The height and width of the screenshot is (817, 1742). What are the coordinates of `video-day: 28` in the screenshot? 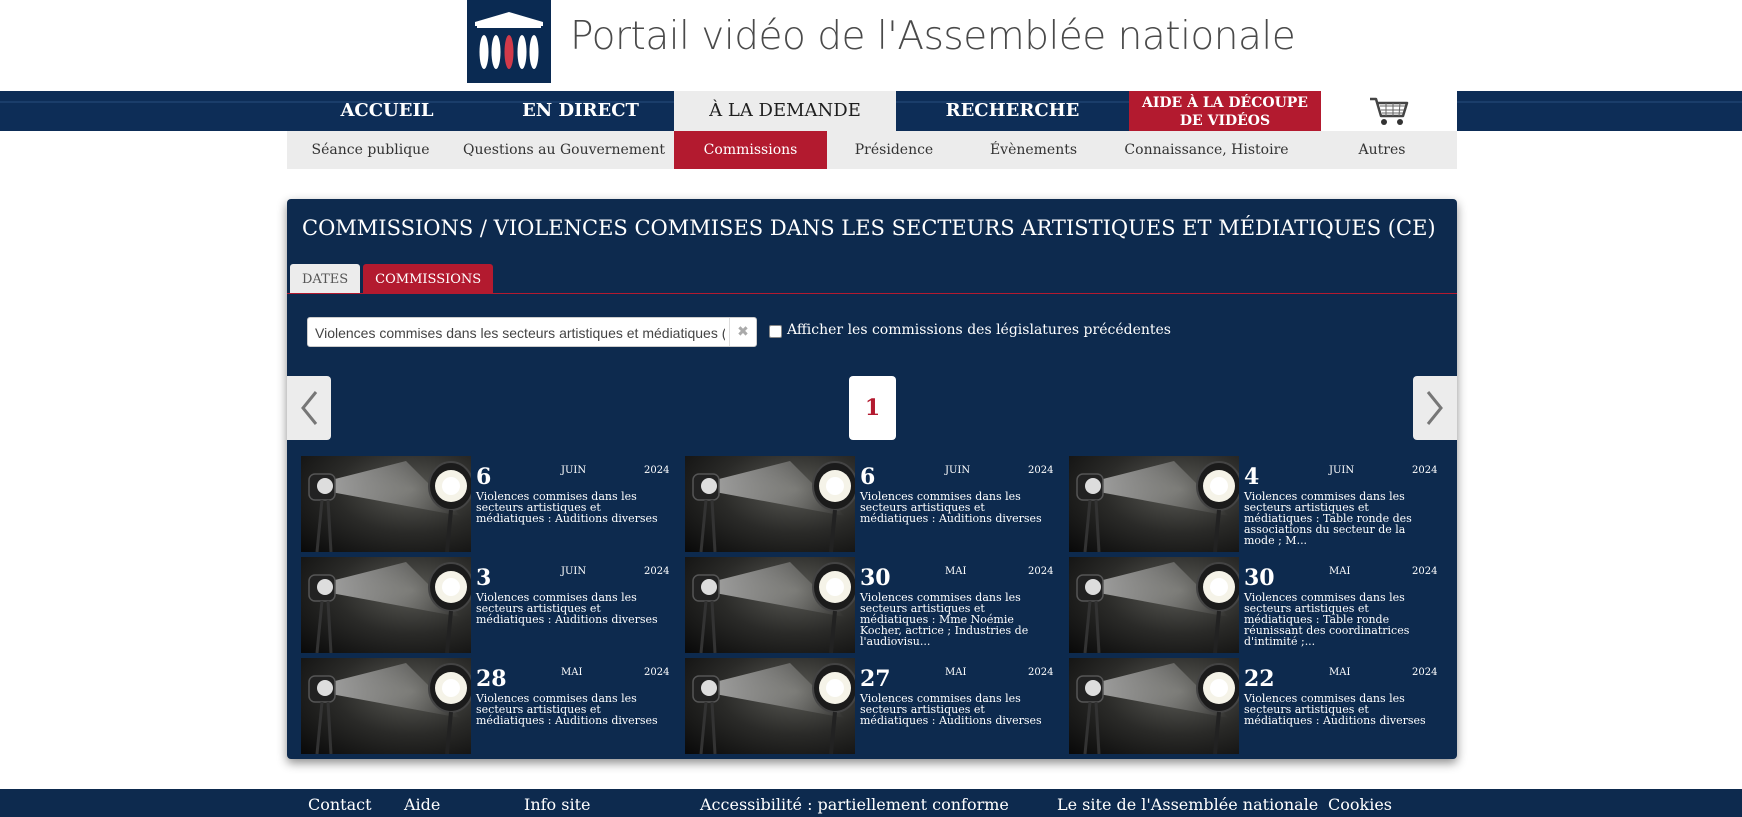 It's located at (491, 679).